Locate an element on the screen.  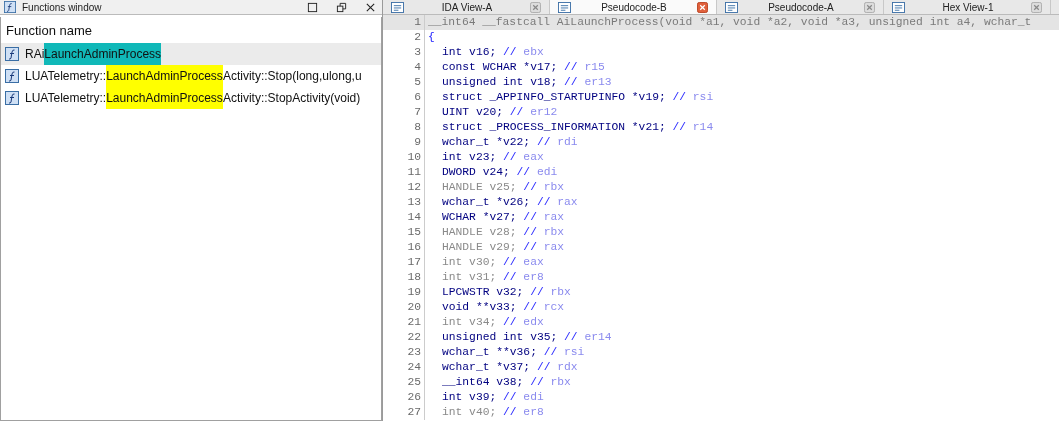
line-number: 12 is located at coordinates (404, 187).